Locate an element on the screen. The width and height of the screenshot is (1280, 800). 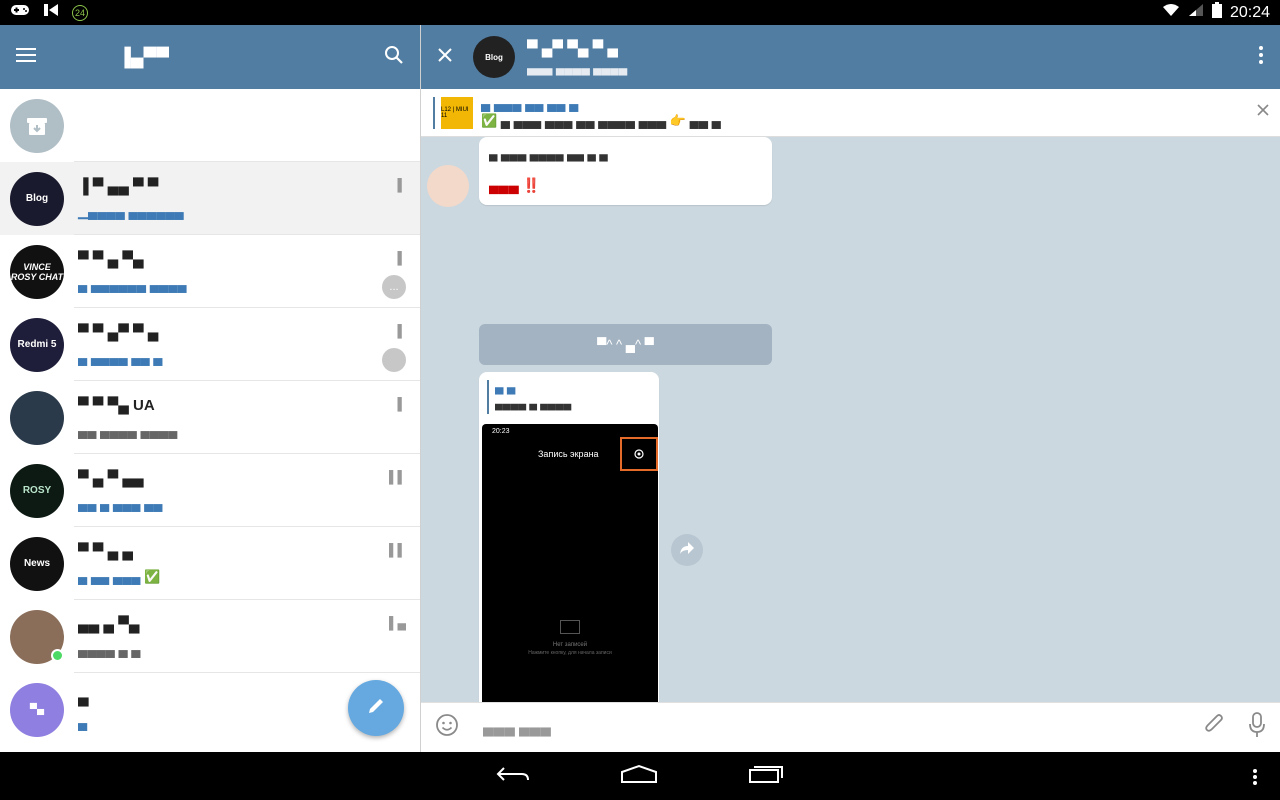
list-item-body: ▀ ▀ ▄ ▄ ▄ ▄▄ ▄▄▄ ✅ ▌▌ is located at coordinates (247, 563).